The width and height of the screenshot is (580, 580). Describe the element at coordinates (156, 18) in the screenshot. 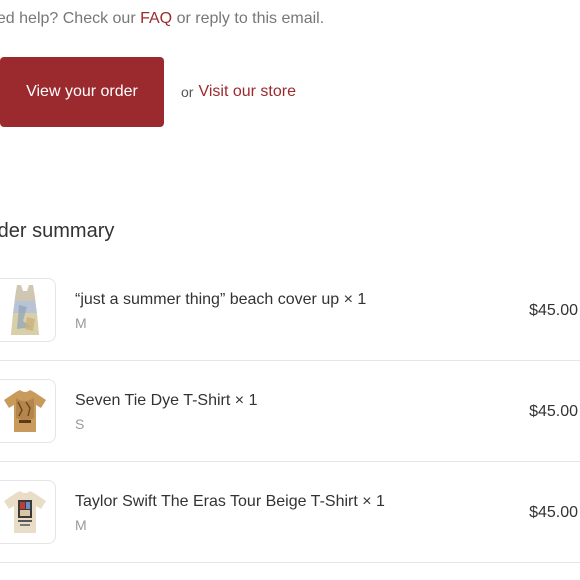

I see `faq-link: FAQ` at that location.